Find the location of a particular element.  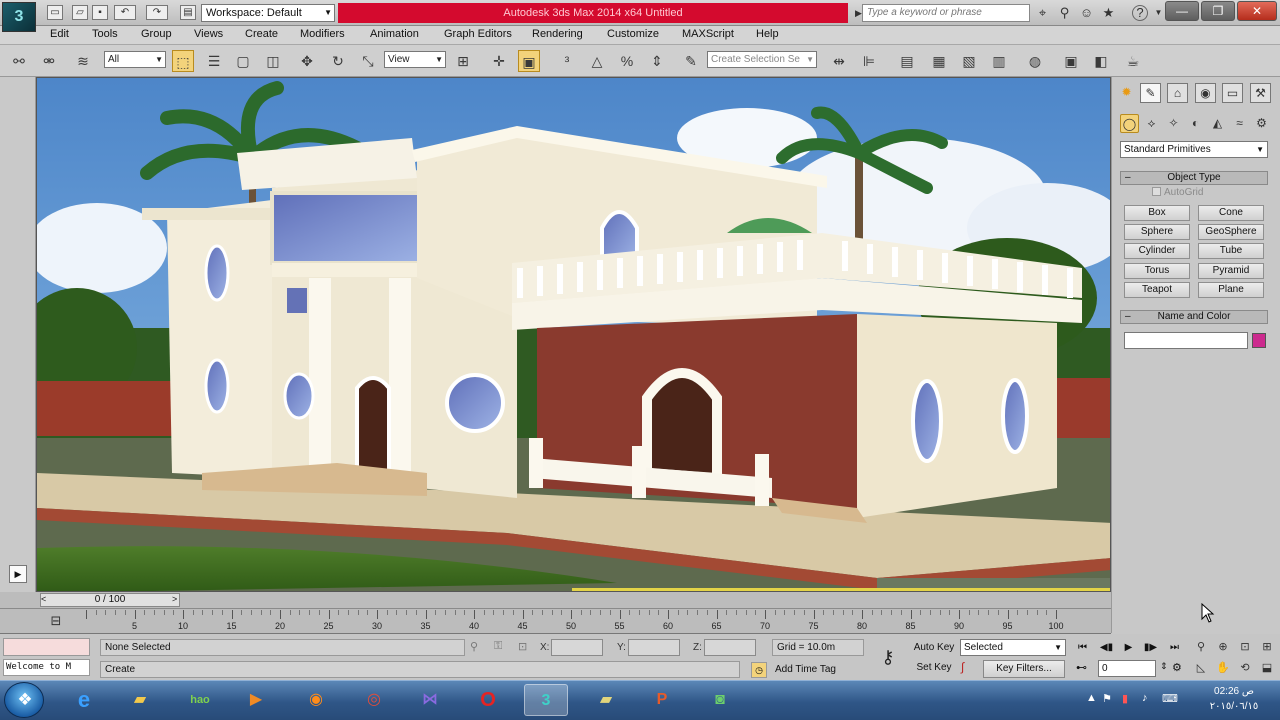

network-icon: ▮ is located at coordinates (1125, 698).